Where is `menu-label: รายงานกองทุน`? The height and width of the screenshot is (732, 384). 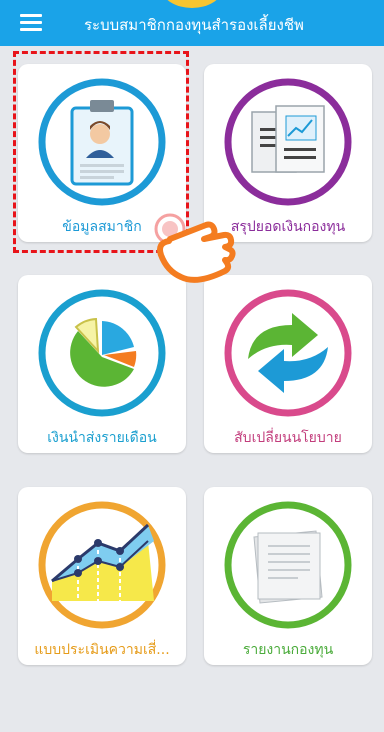 menu-label: รายงานกองทุน is located at coordinates (288, 650).